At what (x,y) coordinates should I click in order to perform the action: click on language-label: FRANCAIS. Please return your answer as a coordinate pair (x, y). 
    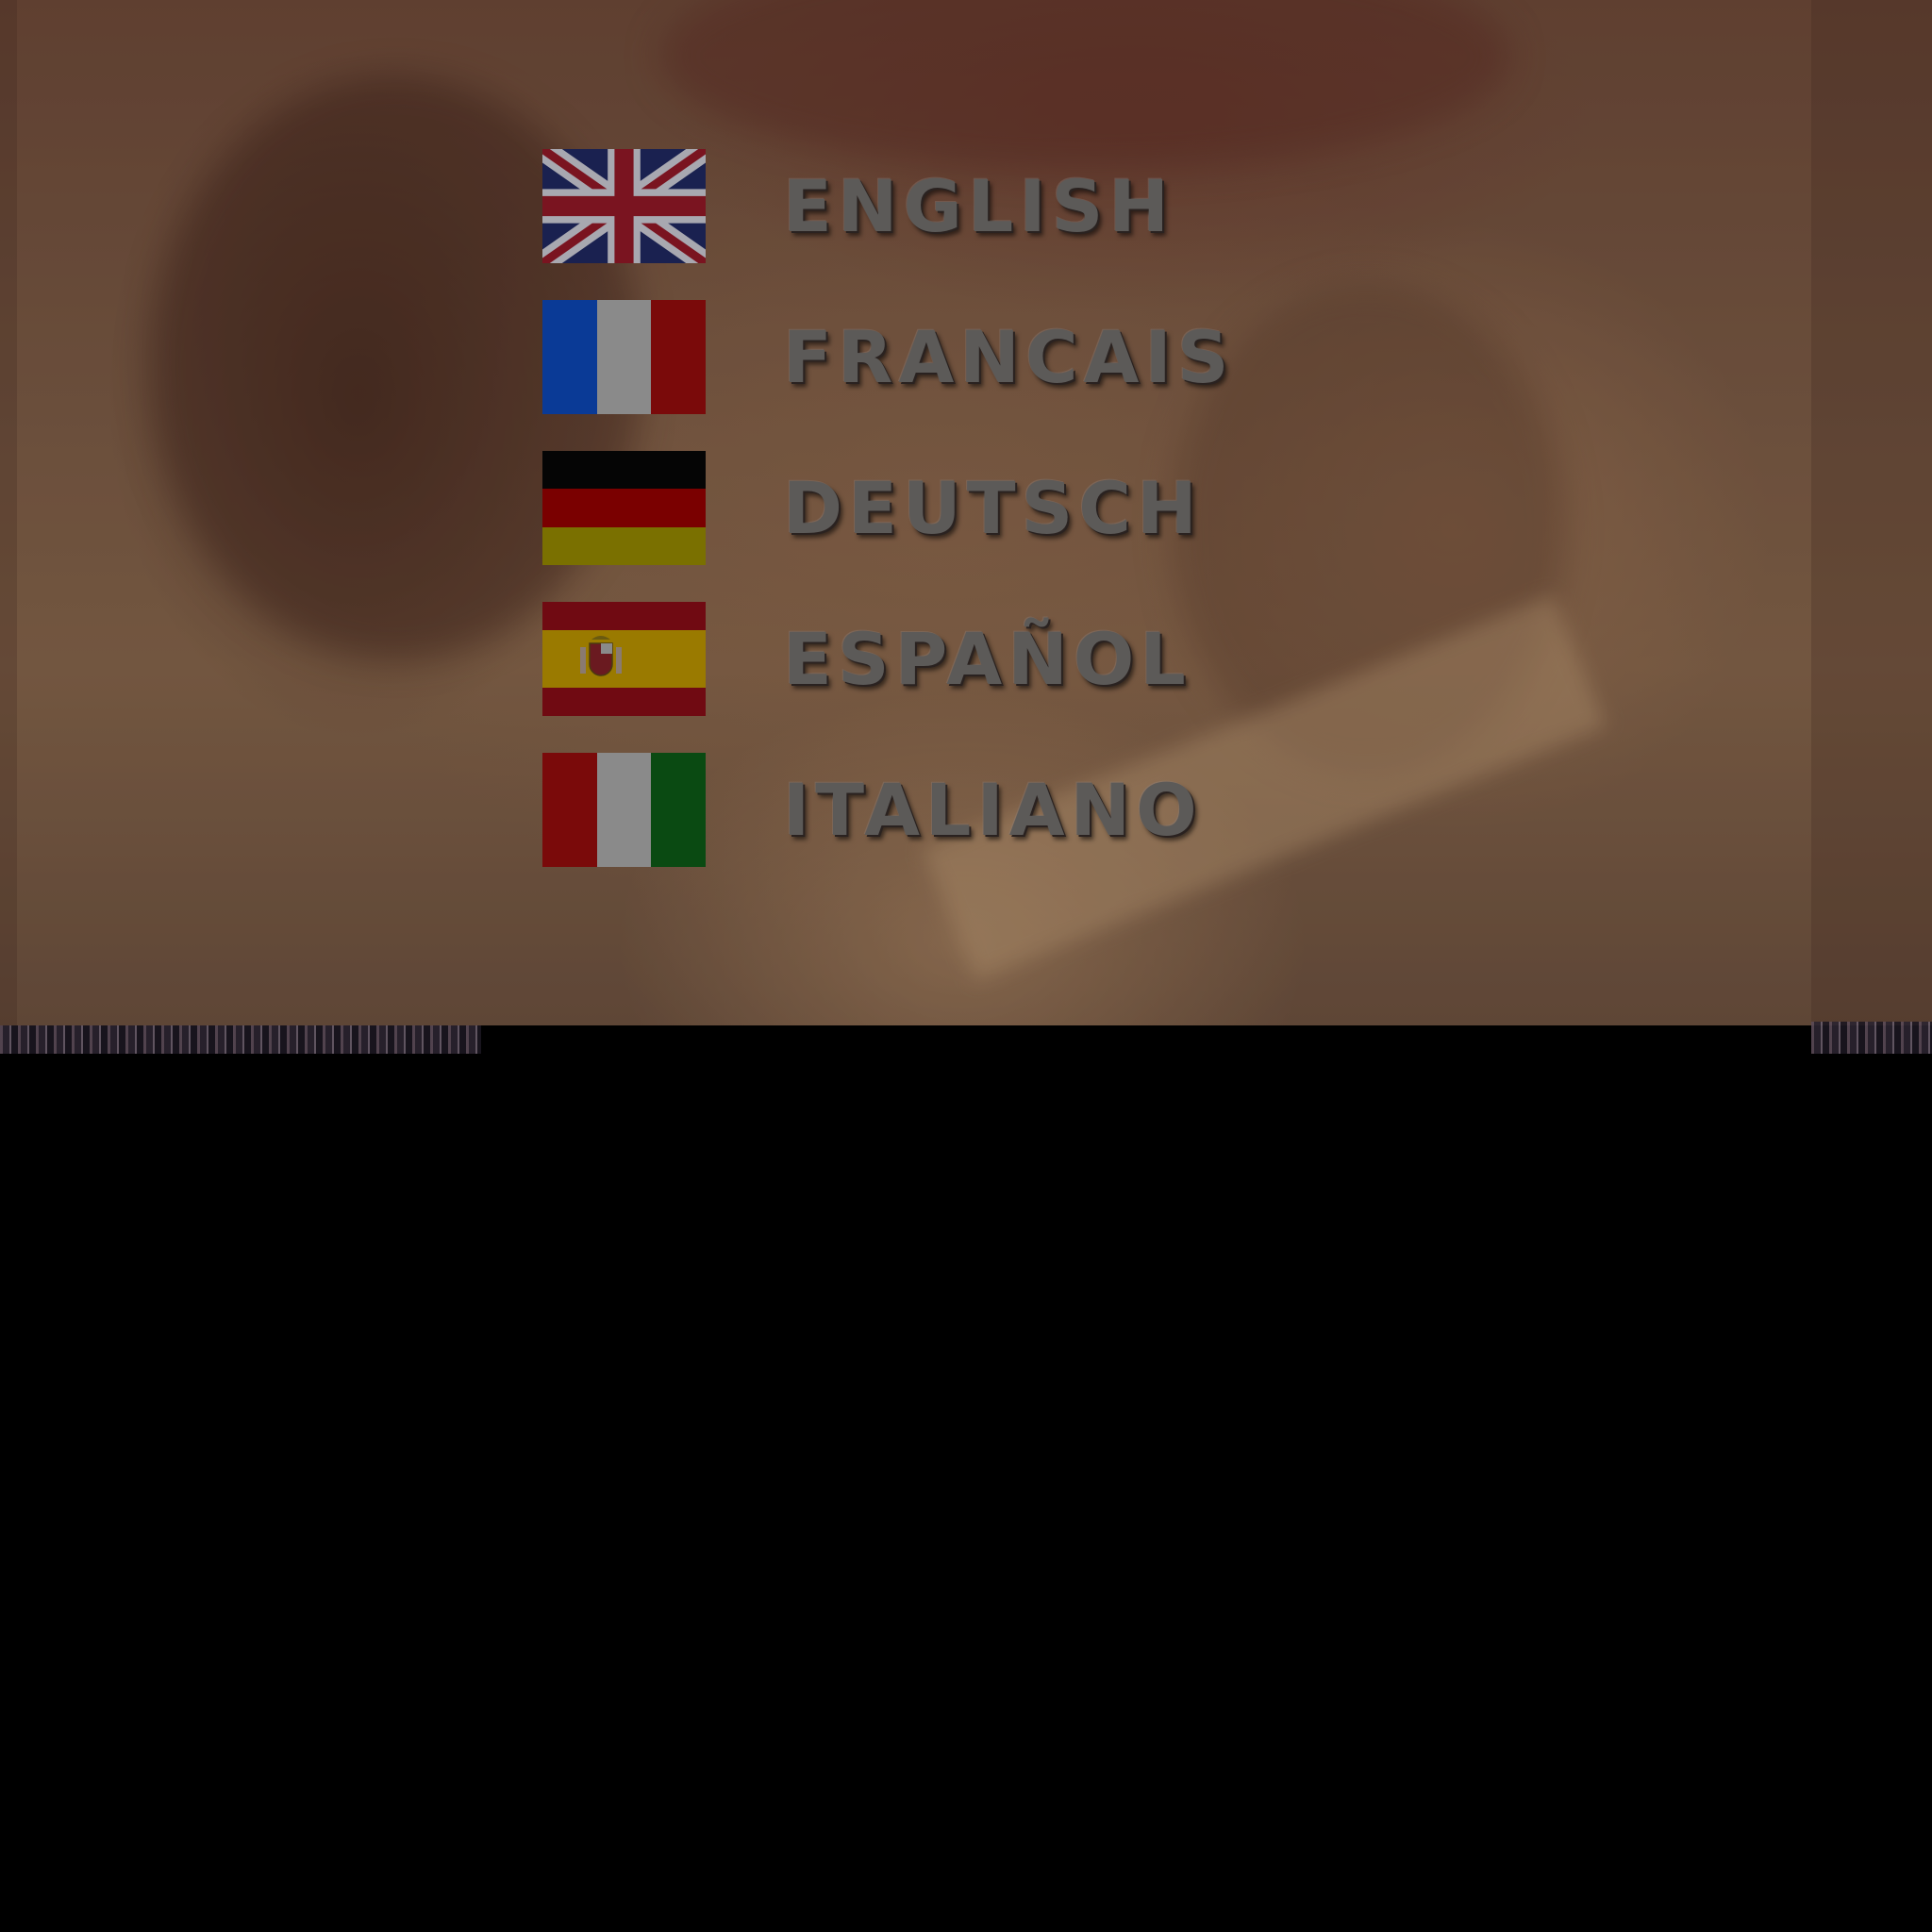
    Looking at the image, I should click on (1009, 357).